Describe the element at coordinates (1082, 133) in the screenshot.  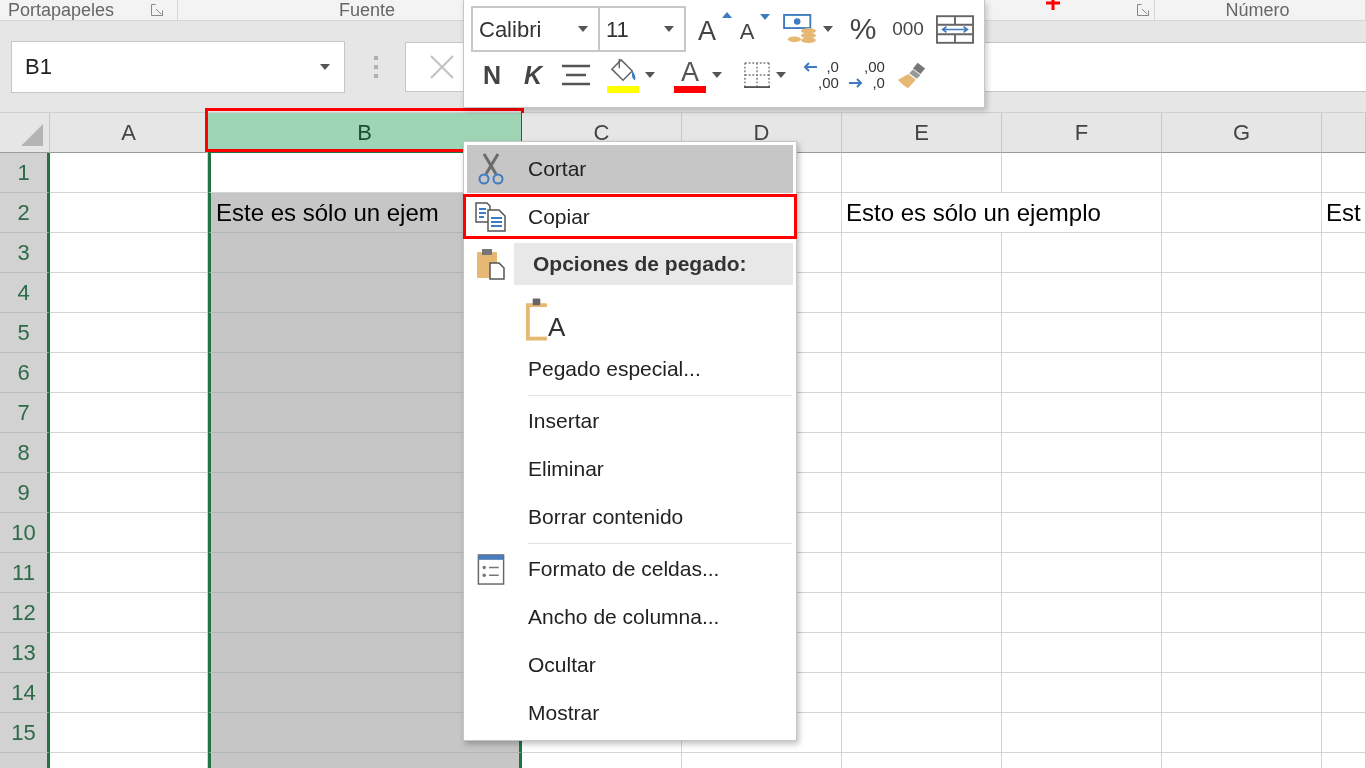
I see `column-header: F` at that location.